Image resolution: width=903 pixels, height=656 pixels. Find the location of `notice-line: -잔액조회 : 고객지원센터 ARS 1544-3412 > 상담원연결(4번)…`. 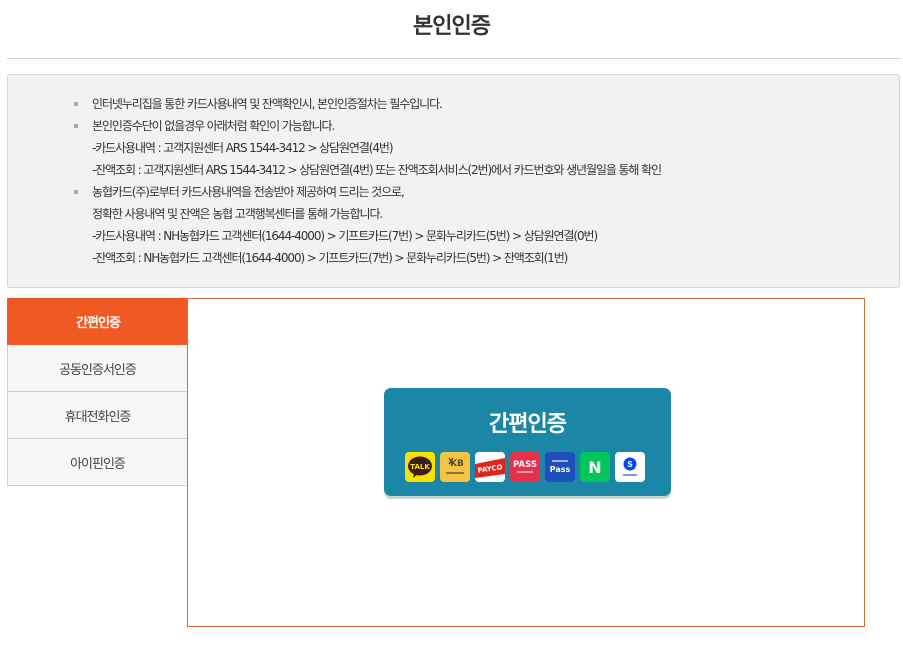

notice-line: -잔액조회 : 고객지원센터 ARS 1544-3412 > 상담원연결(4번)… is located at coordinates (377, 170).